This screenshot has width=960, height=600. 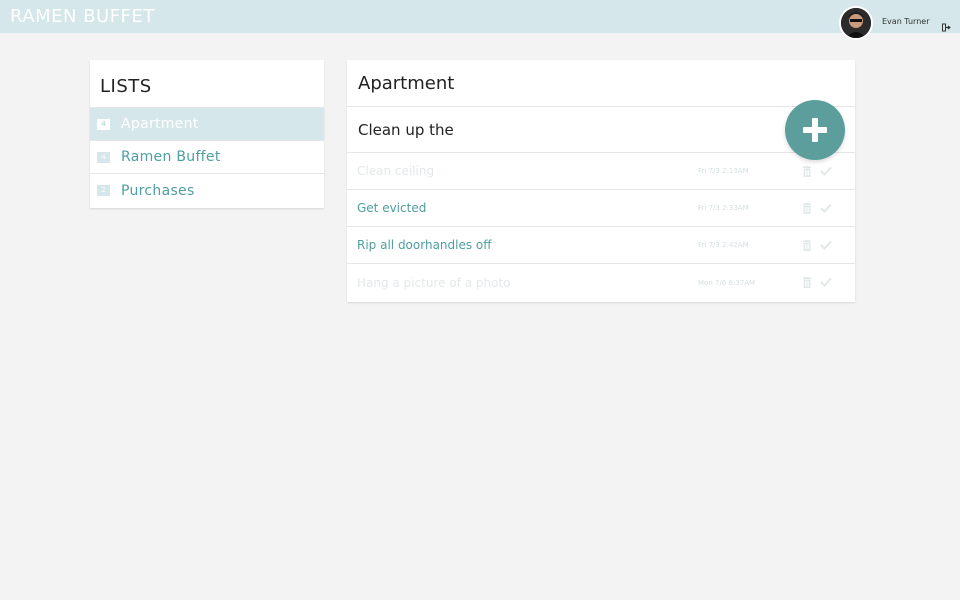 I want to click on add-task-button, so click(x=815, y=130).